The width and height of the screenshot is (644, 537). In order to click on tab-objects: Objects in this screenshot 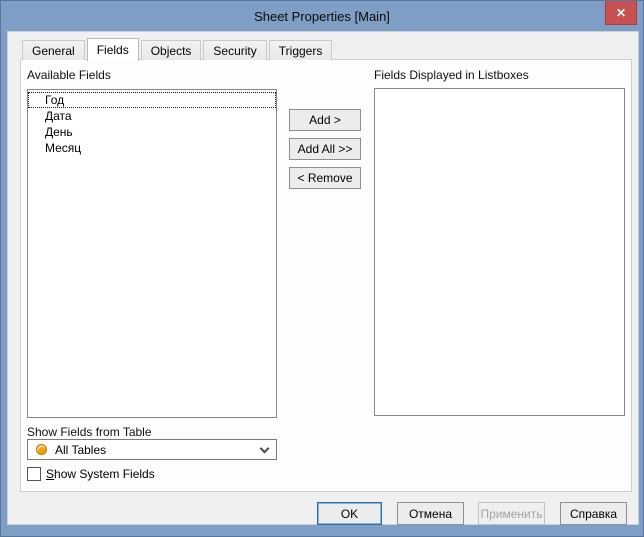, I will do `click(171, 50)`.